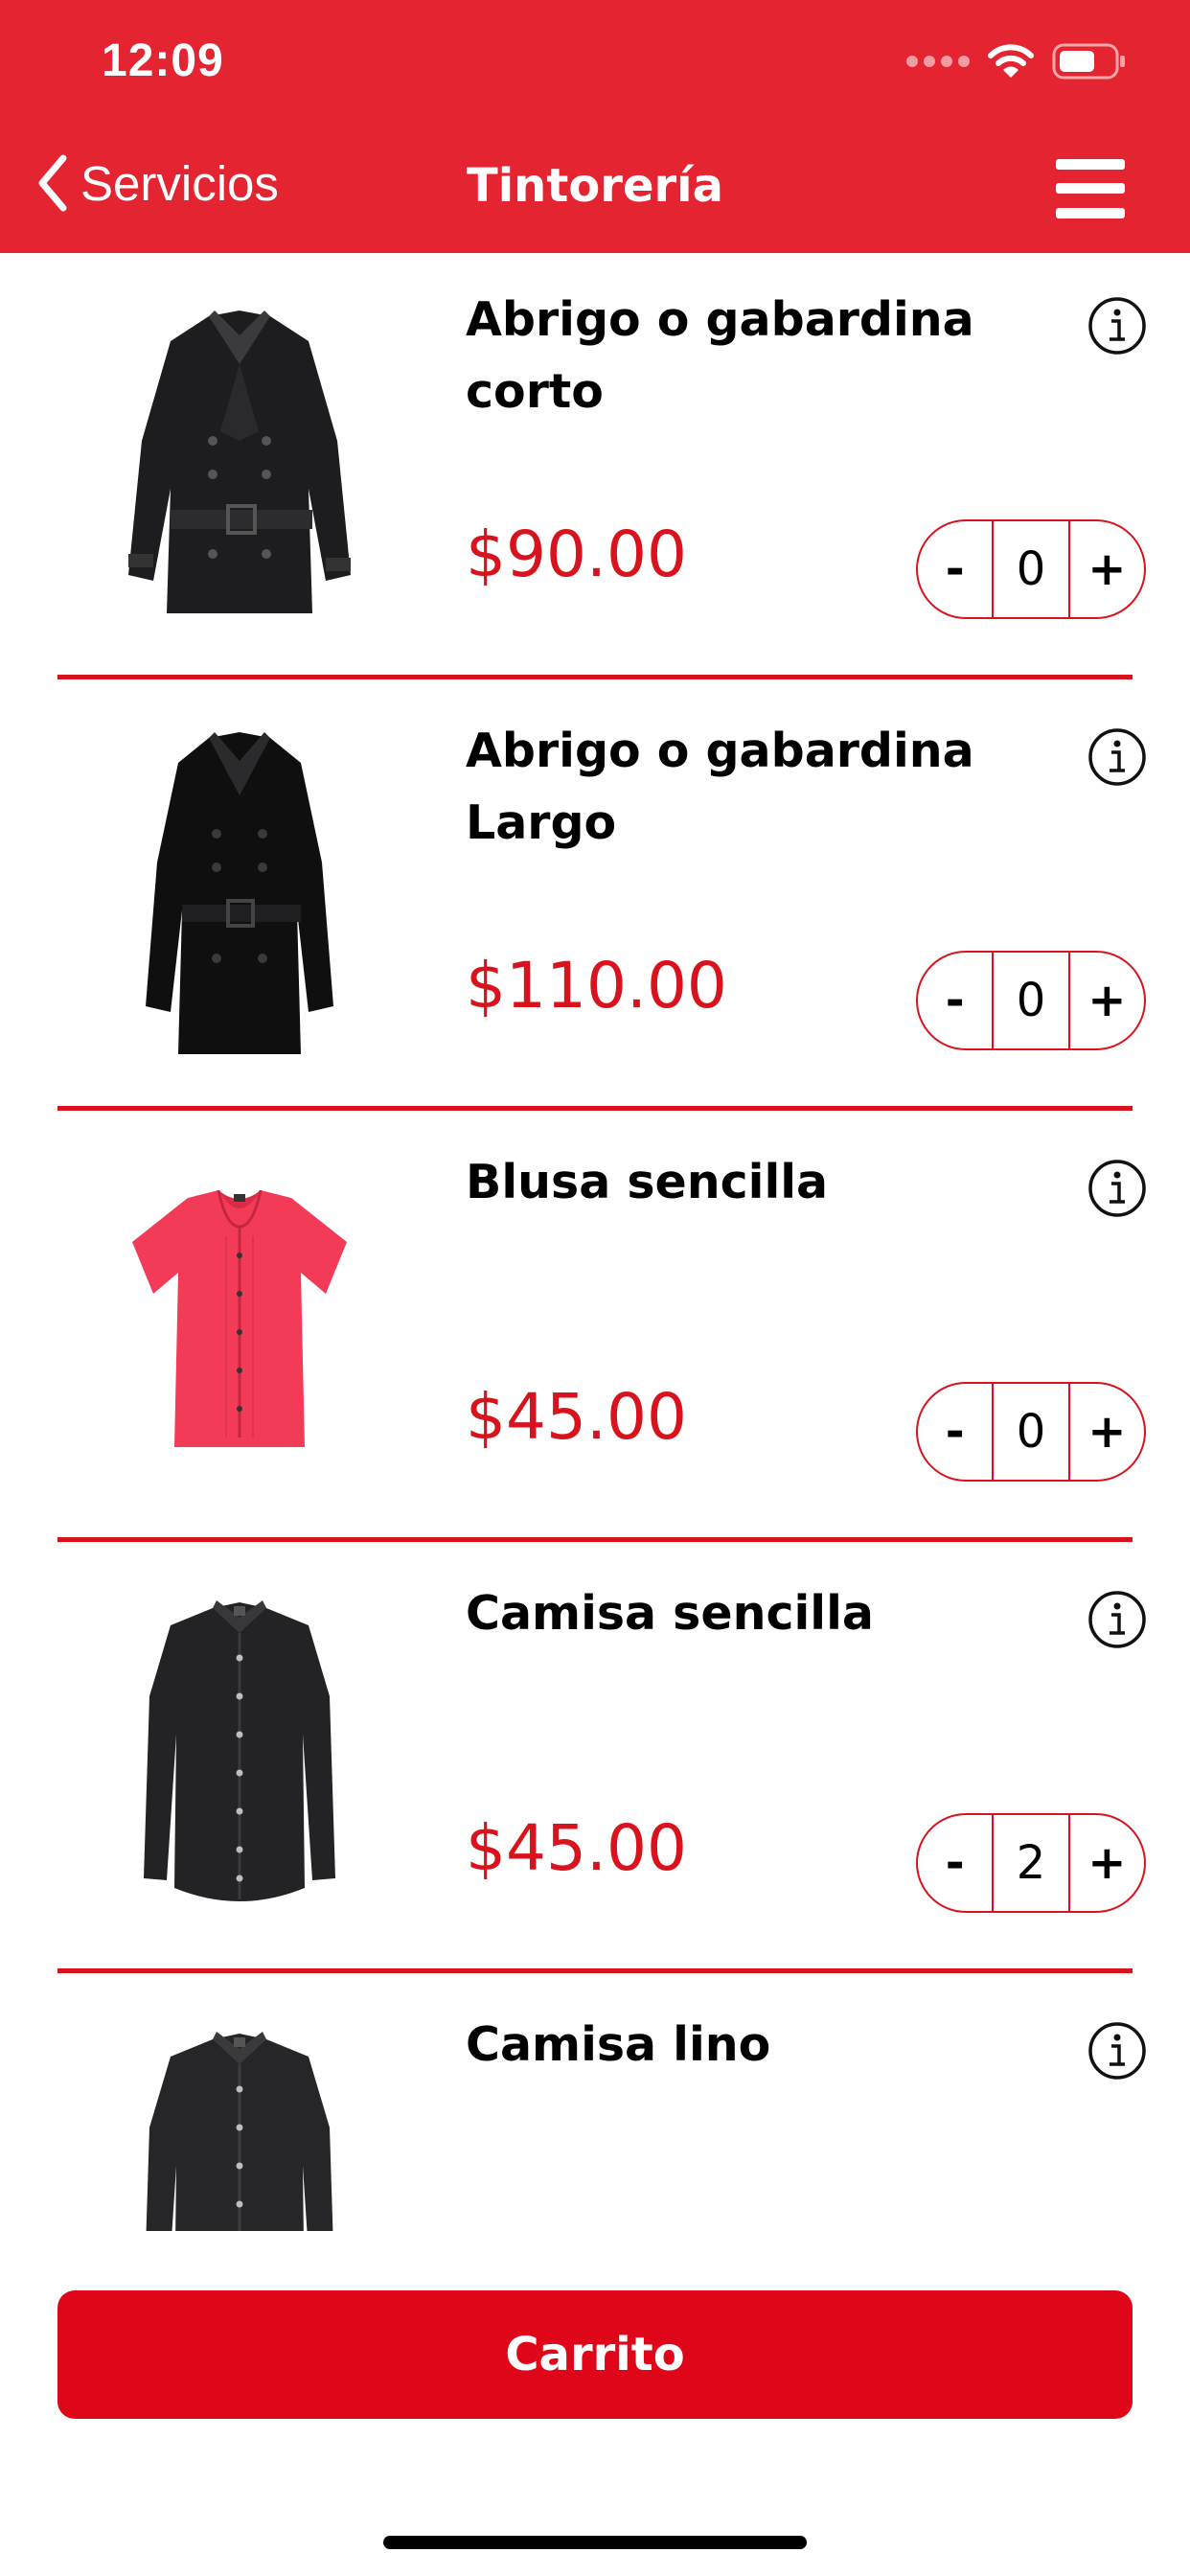 This screenshot has width=1190, height=2576. Describe the element at coordinates (1091, 188) in the screenshot. I see `hamburger-menu-icon` at that location.